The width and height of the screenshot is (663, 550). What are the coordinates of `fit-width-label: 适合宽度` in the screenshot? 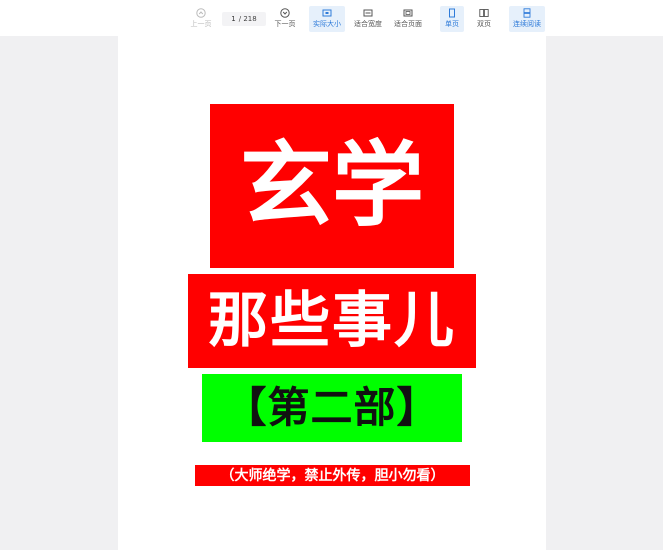 It's located at (368, 24).